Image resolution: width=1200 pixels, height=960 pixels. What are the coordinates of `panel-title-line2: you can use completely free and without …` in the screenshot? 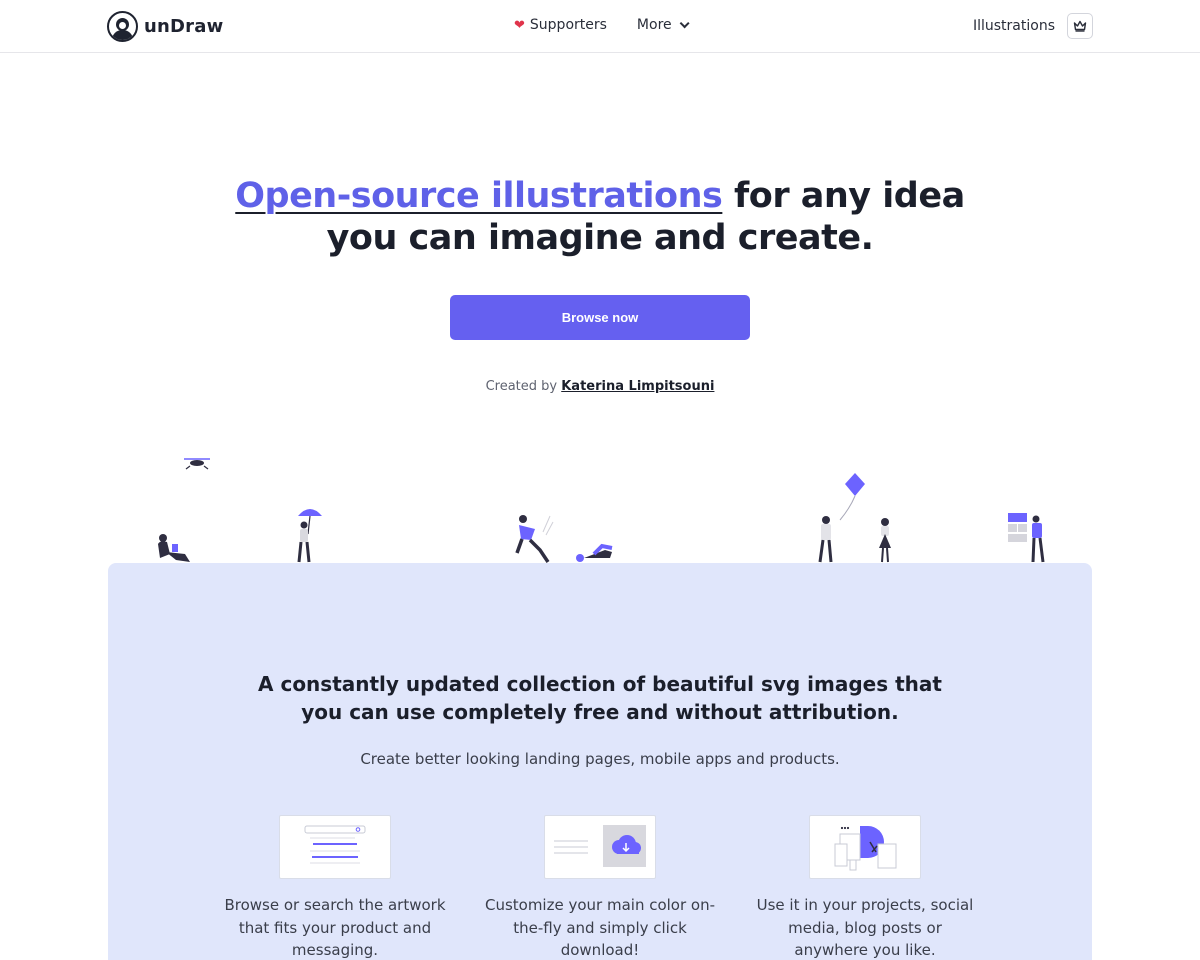 It's located at (600, 712).